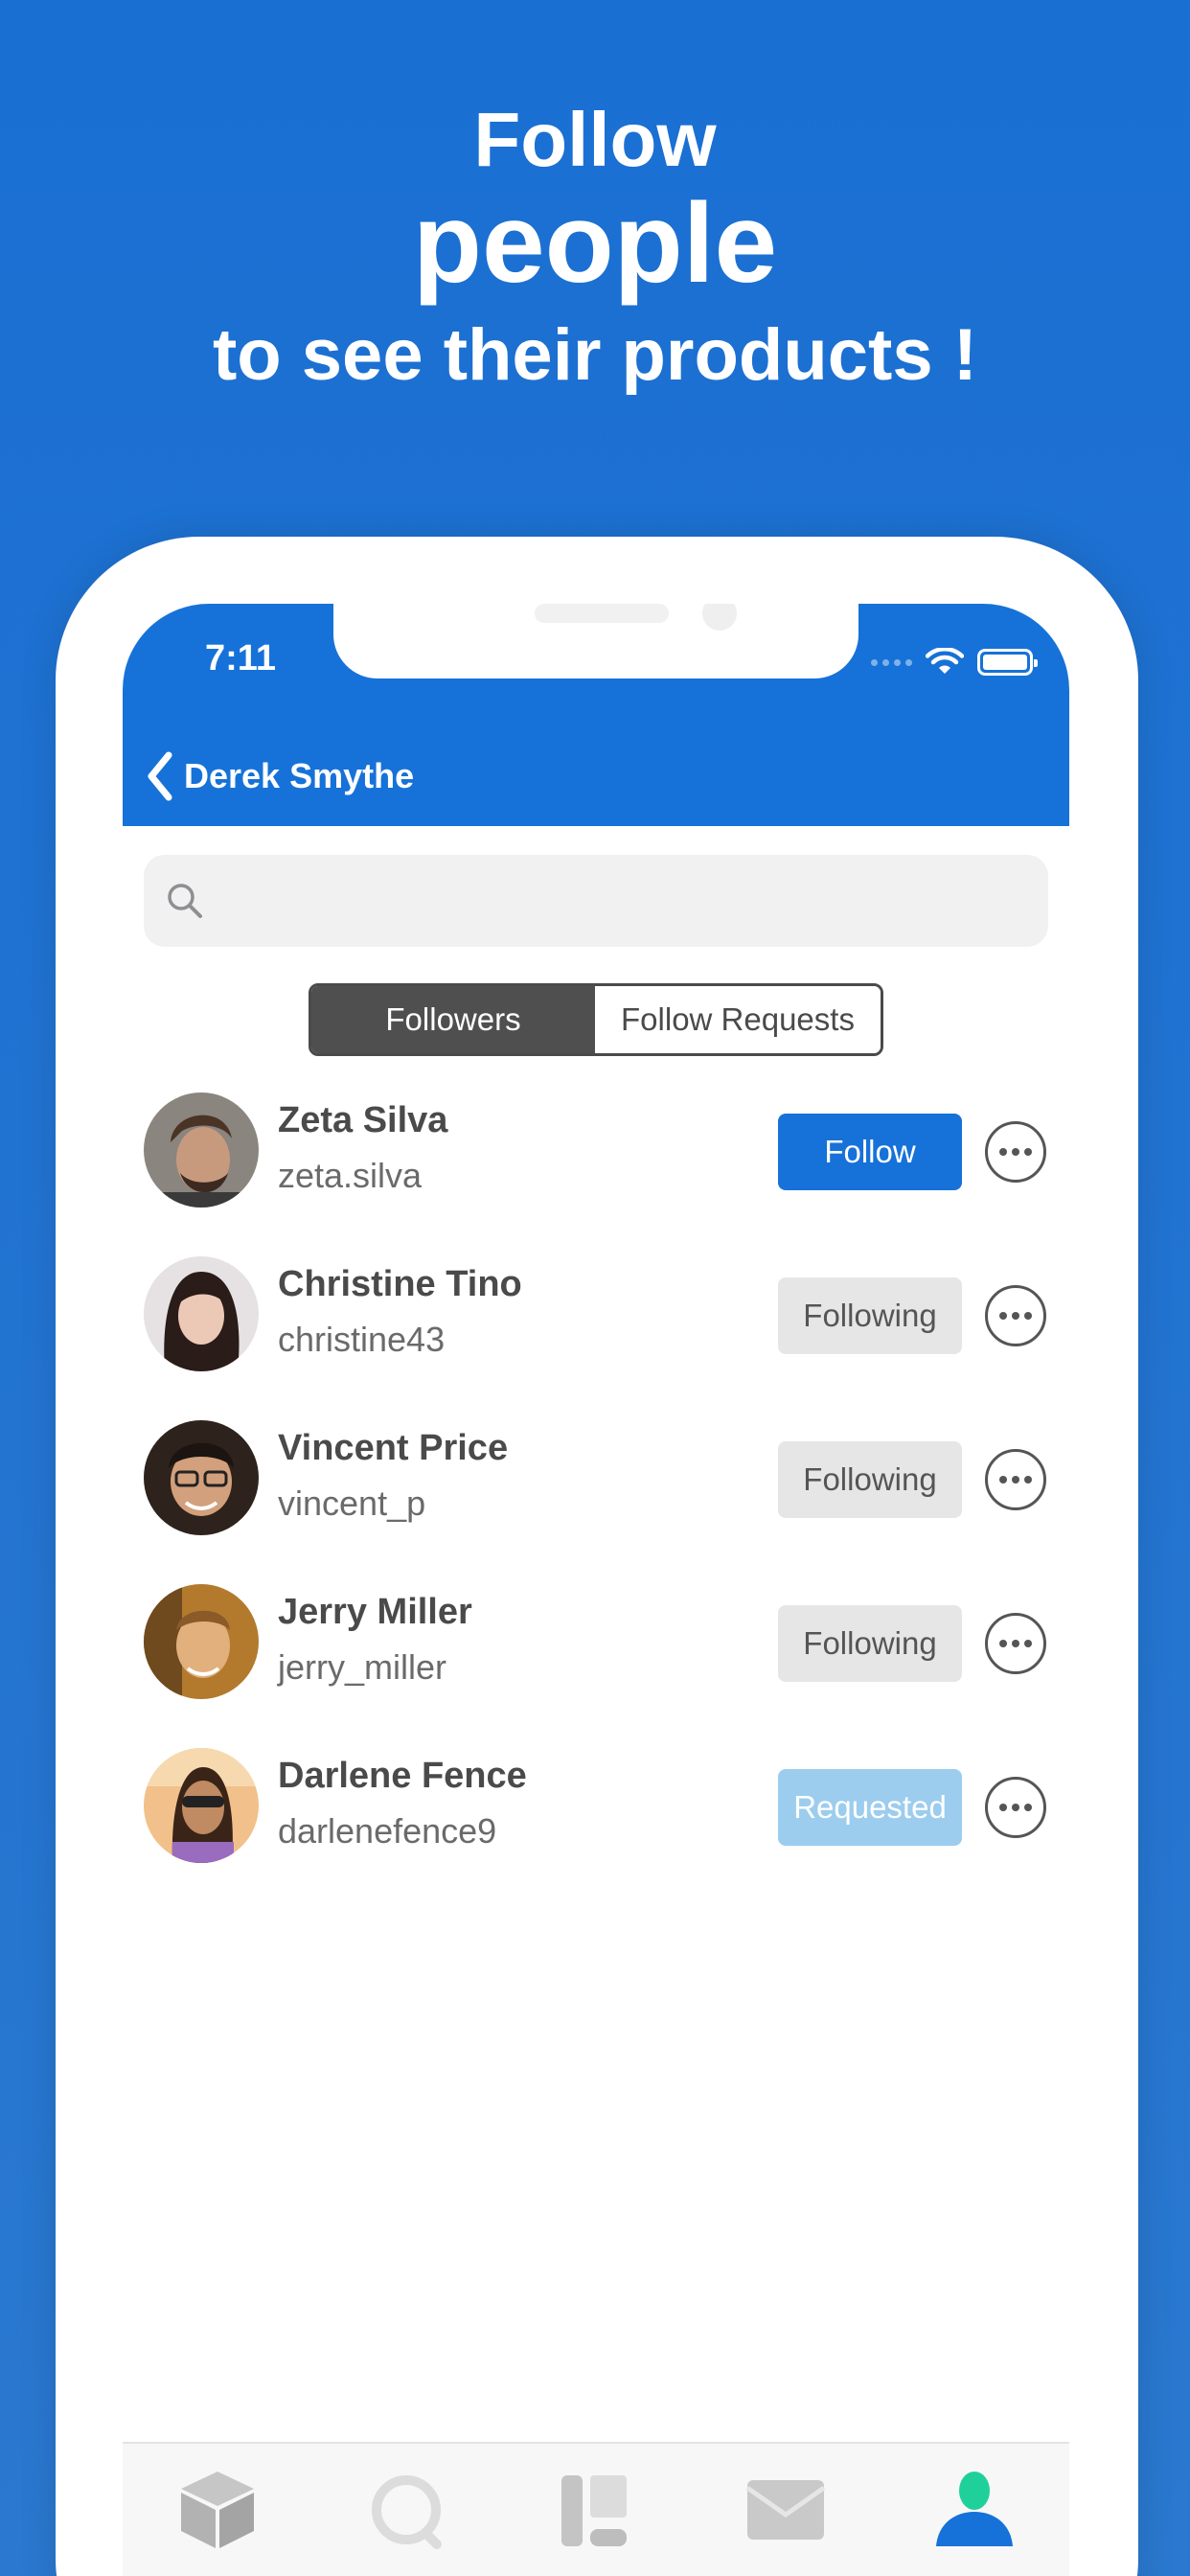 The width and height of the screenshot is (1190, 2576). Describe the element at coordinates (241, 658) in the screenshot. I see `status-time: 7:11` at that location.